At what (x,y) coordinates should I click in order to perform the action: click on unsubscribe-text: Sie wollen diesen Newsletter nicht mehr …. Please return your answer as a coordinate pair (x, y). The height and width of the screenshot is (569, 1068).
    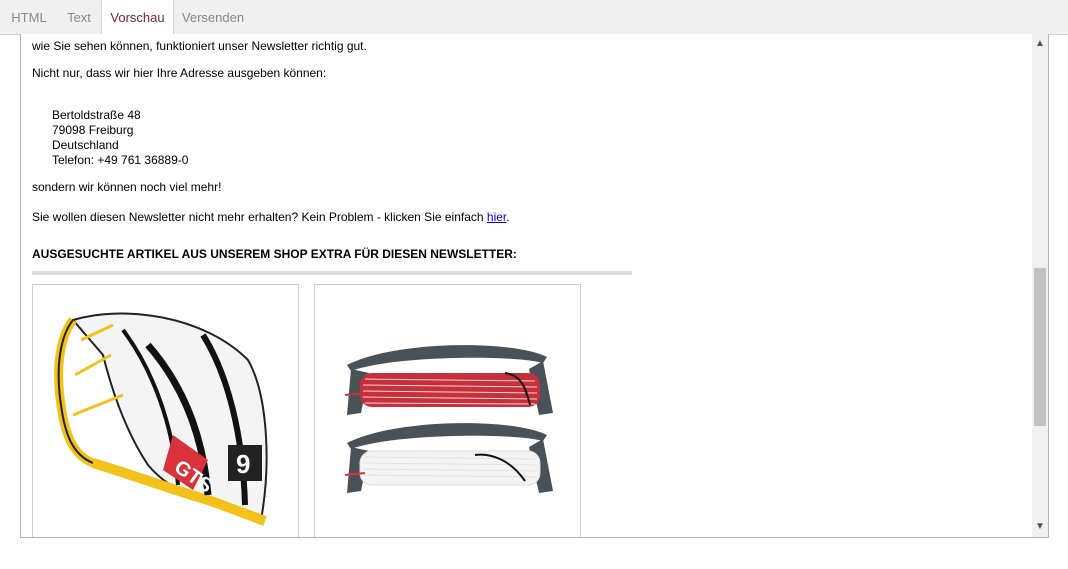
    Looking at the image, I should click on (259, 217).